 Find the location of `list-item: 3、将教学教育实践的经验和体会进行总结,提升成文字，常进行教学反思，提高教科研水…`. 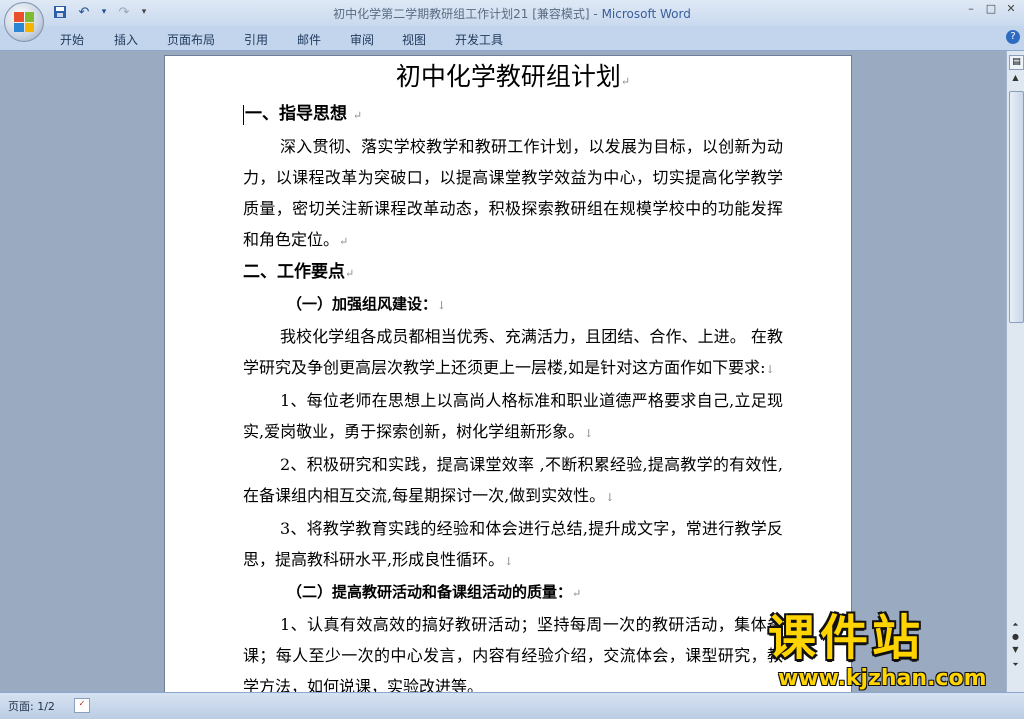

list-item: 3、将教学教育实践的经验和体会进行总结,提升成文字，常进行教学反思，提高教科研水… is located at coordinates (513, 544).